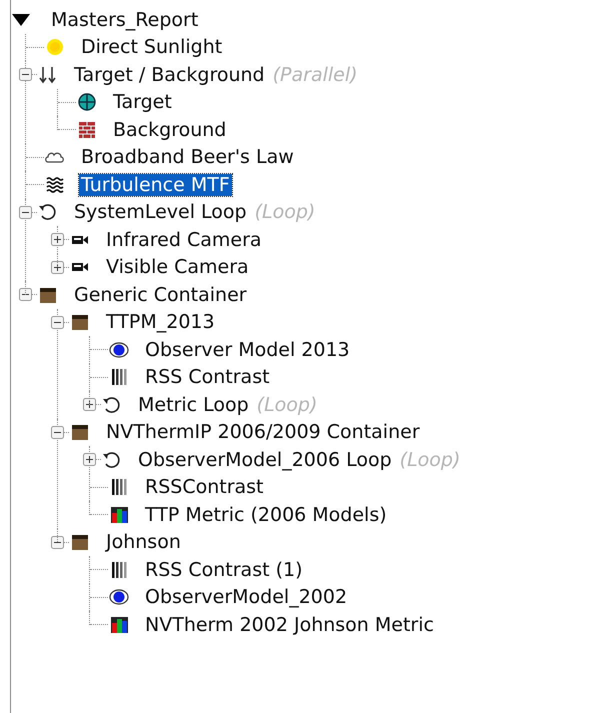 Image resolution: width=616 pixels, height=713 pixels. I want to click on tree-item: Generic Container, so click(160, 295).